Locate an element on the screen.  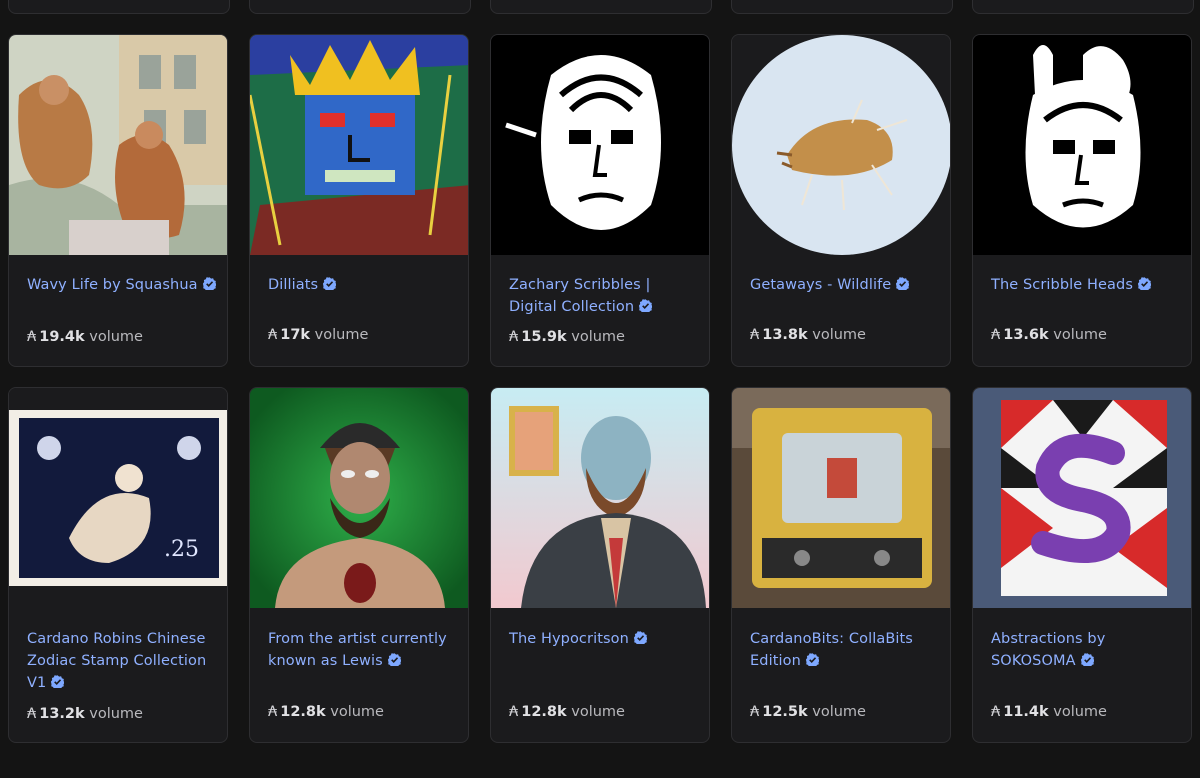
collection-card: Dilliats ₳ 17k volume is located at coordinates (359, 200).